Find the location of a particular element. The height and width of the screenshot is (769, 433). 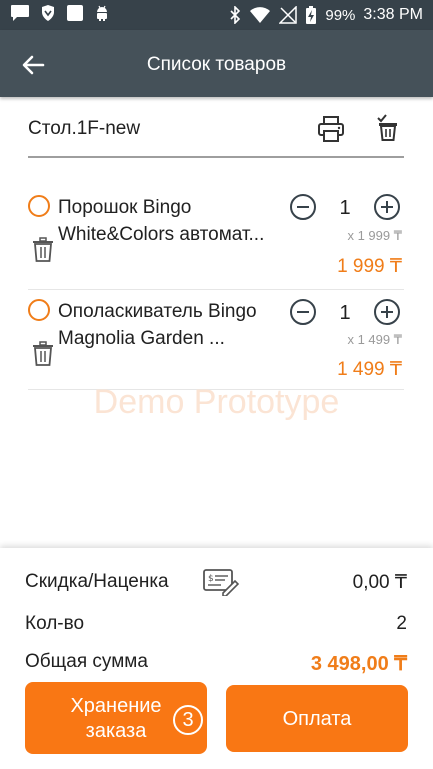

wifi-icon is located at coordinates (260, 15).